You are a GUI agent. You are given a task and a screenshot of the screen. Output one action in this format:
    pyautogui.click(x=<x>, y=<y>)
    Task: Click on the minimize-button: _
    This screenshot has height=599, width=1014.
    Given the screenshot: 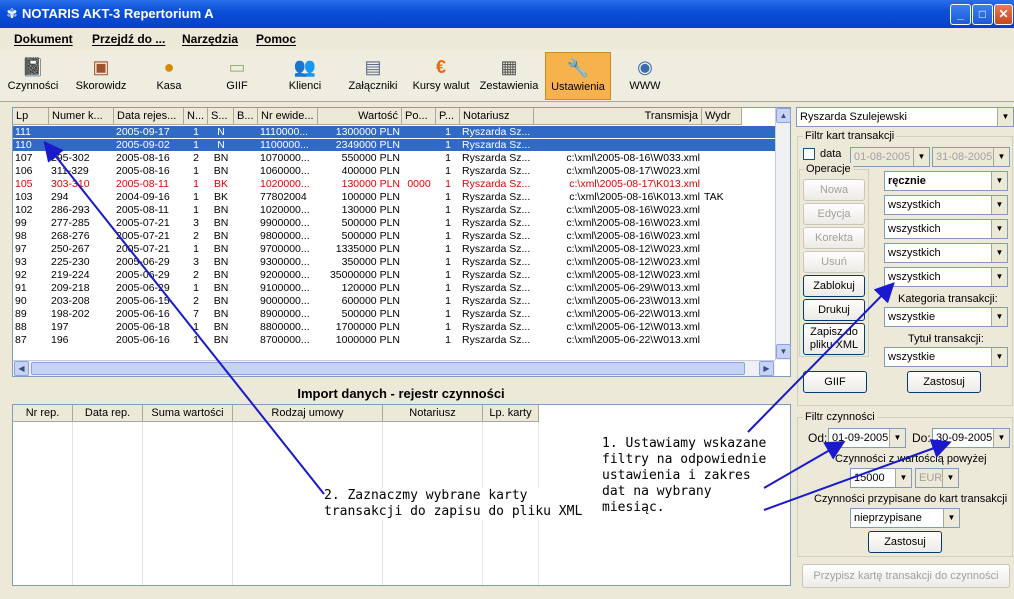 What is the action you would take?
    pyautogui.click(x=960, y=14)
    